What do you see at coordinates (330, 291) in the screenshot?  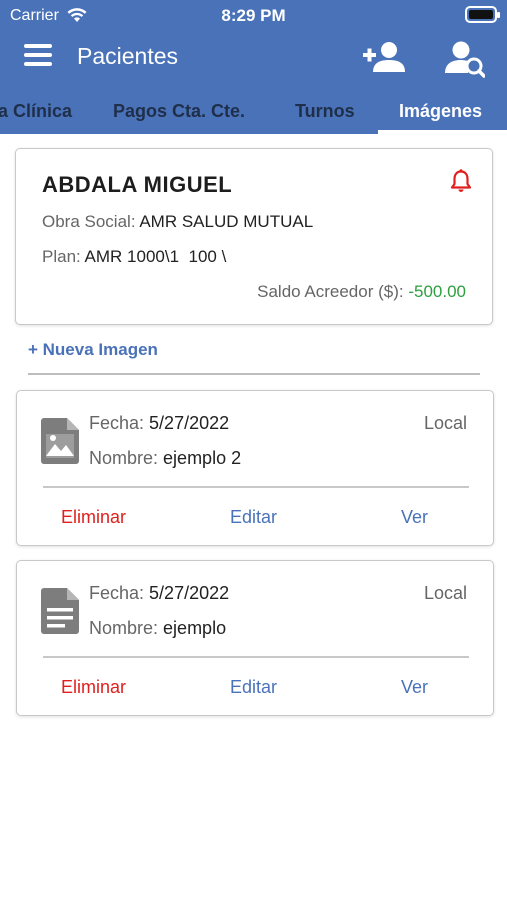 I see `saldo-label: Saldo Acreedor ($):` at bounding box center [330, 291].